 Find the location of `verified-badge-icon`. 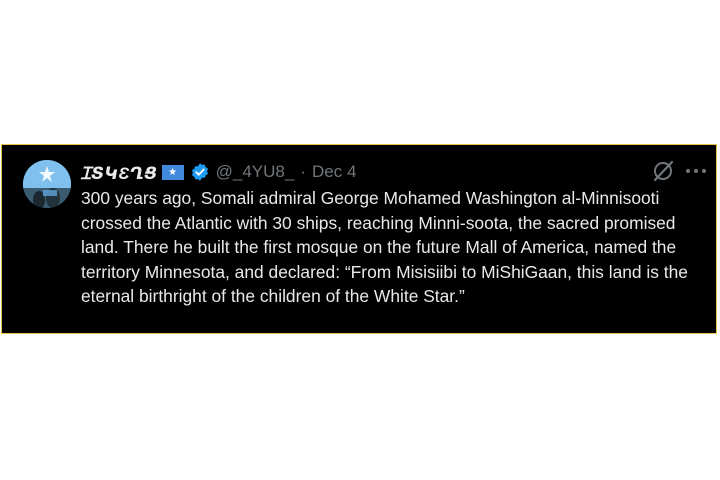

verified-badge-icon is located at coordinates (200, 172).